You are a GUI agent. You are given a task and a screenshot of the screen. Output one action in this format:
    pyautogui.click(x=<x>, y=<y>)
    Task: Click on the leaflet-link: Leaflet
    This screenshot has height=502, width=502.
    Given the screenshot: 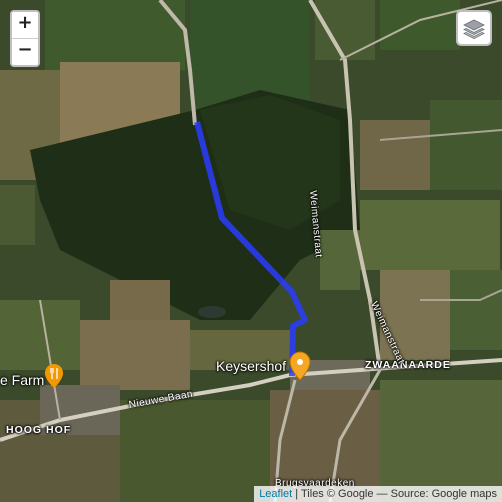 What is the action you would take?
    pyautogui.click(x=275, y=494)
    